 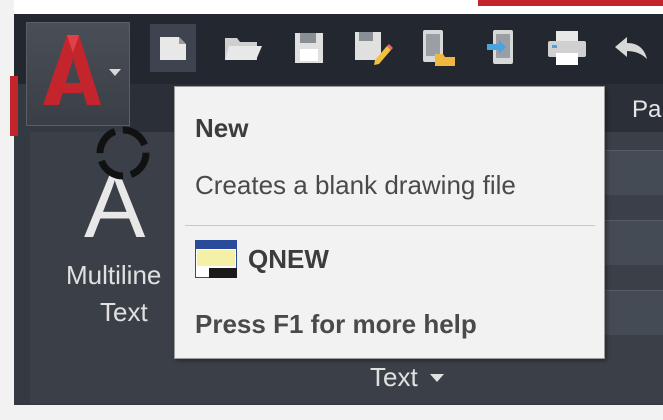 I want to click on ribbon-tab-partial: Pa, so click(x=646, y=110).